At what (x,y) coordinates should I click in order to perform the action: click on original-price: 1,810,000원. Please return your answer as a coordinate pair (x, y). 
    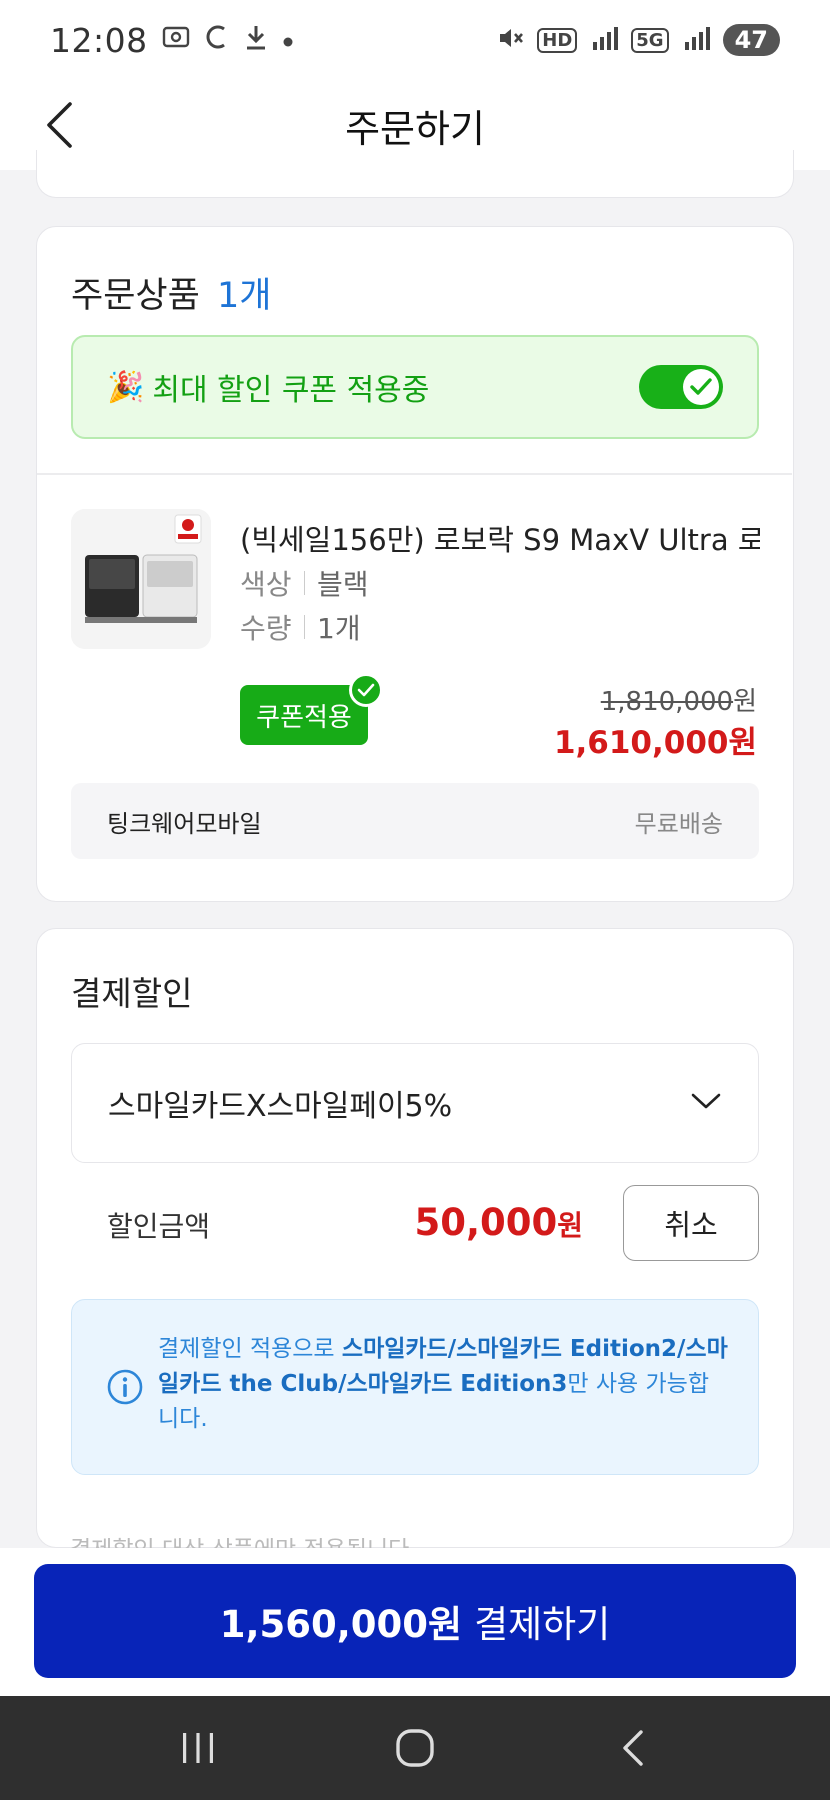
    Looking at the image, I should click on (679, 699).